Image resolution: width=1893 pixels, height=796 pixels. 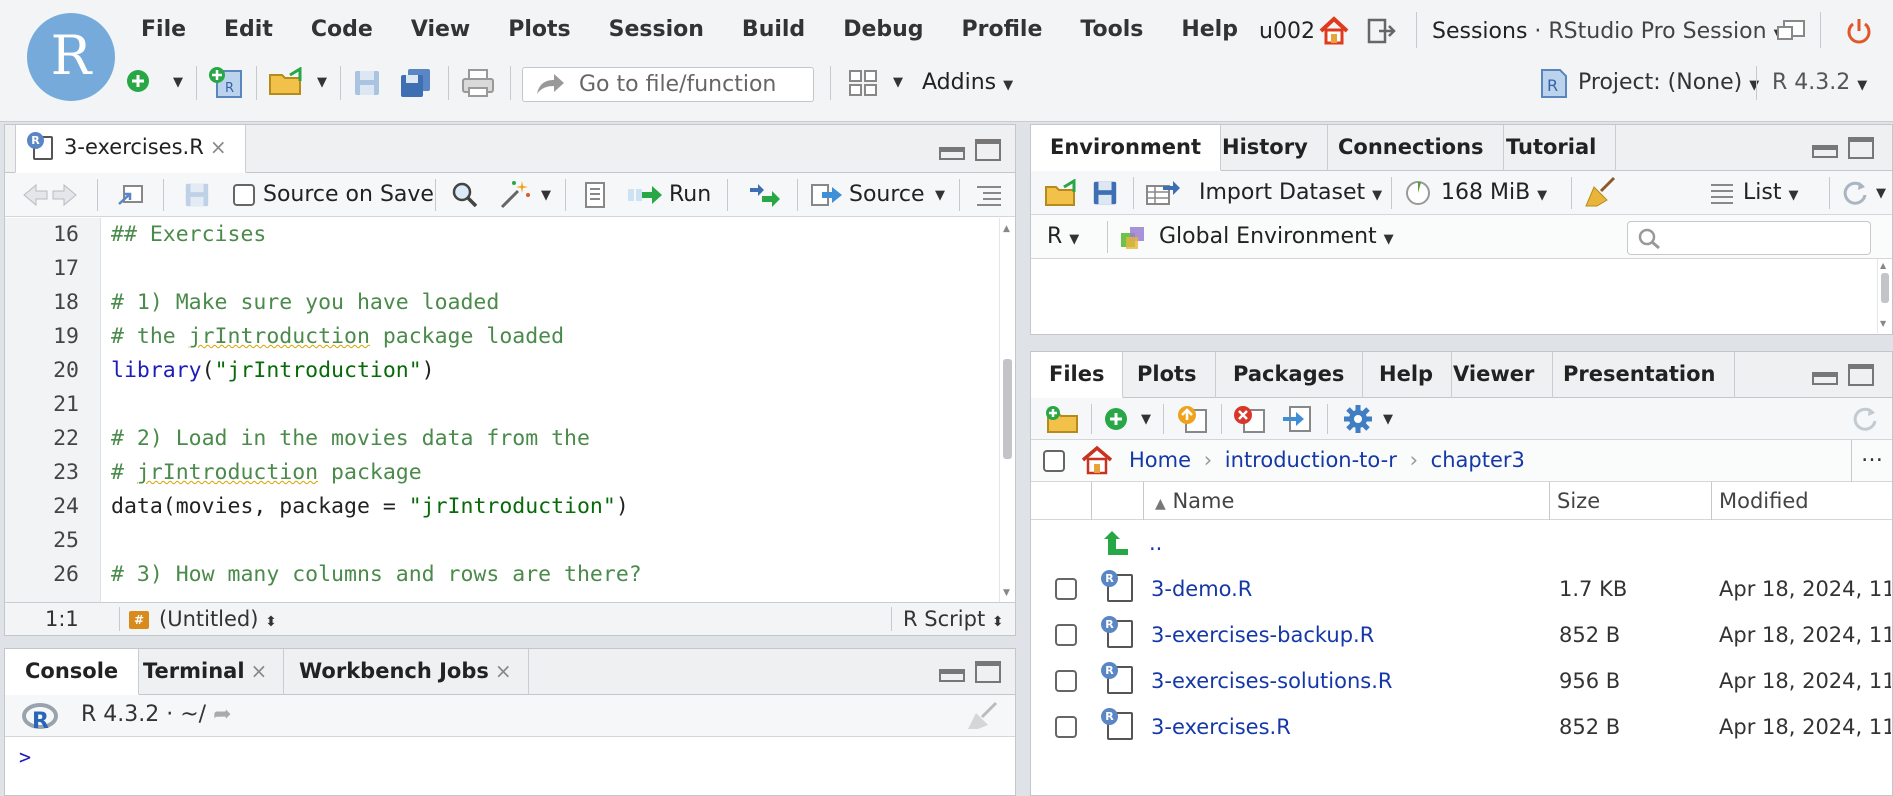 I want to click on clear-workspace-broom-icon, so click(x=1601, y=192).